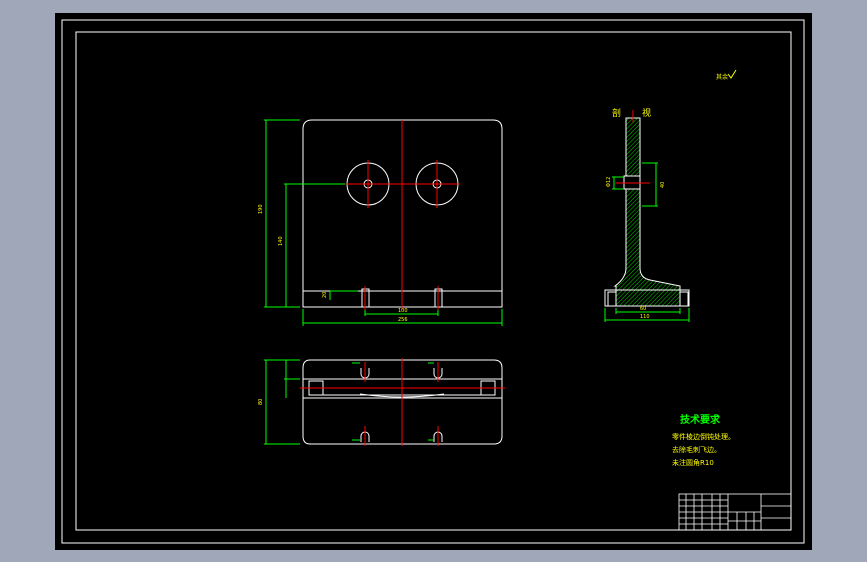 This screenshot has width=867, height=562. Describe the element at coordinates (696, 449) in the screenshot. I see `tech-req-item-2: 去除毛刺飞边。` at that location.